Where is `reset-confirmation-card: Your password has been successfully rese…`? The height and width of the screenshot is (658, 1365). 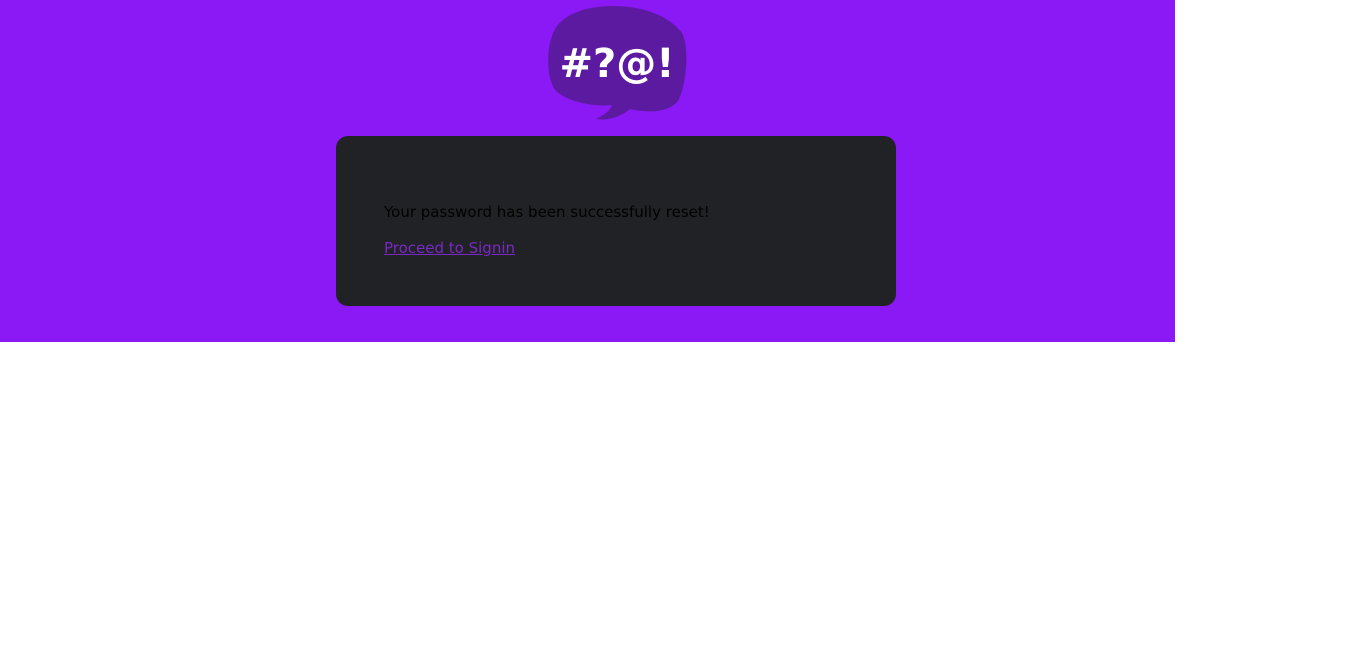 reset-confirmation-card: Your password has been successfully rese… is located at coordinates (616, 221).